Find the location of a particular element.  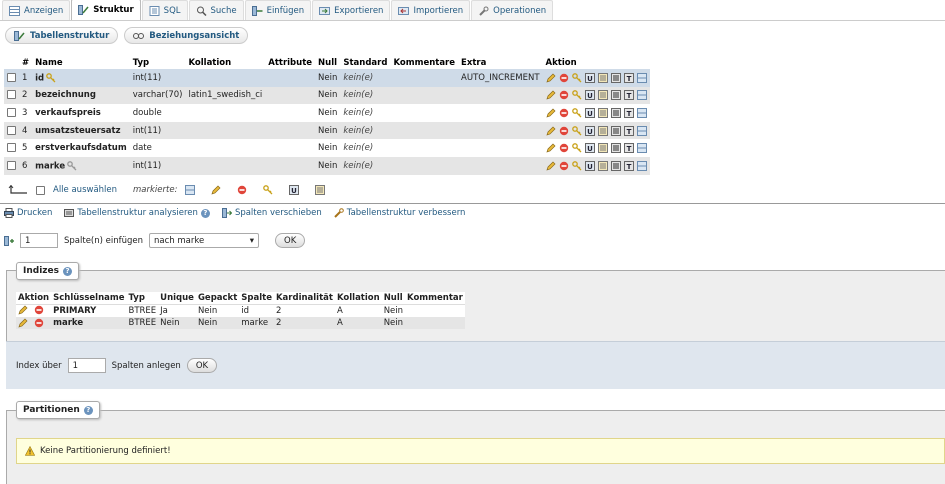

index-header: Kommentar is located at coordinates (435, 298).